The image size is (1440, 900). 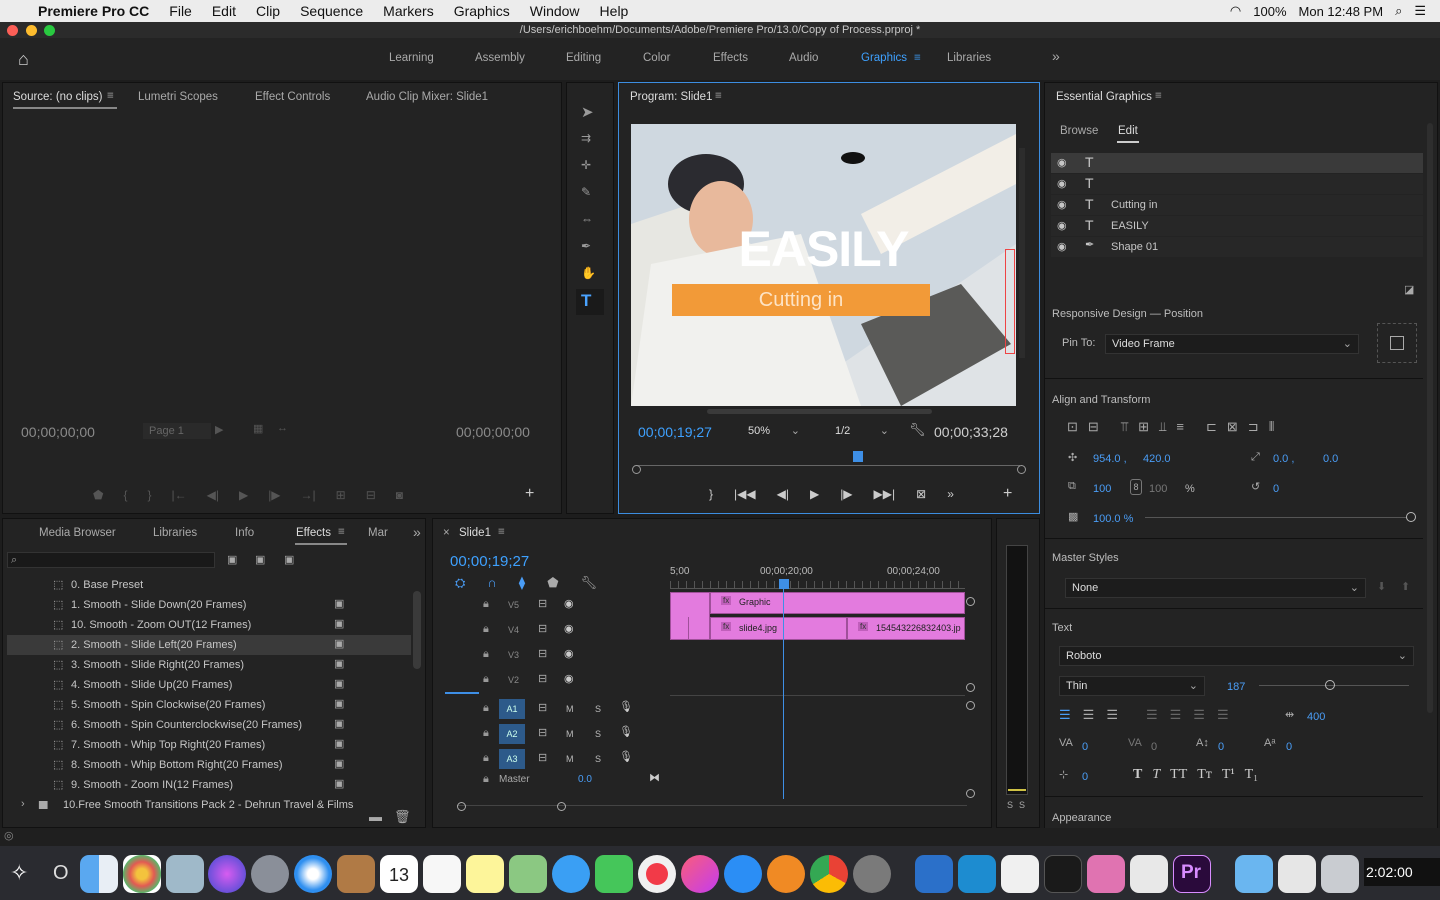 I want to click on wifi-icon: ◠, so click(x=1235, y=11).